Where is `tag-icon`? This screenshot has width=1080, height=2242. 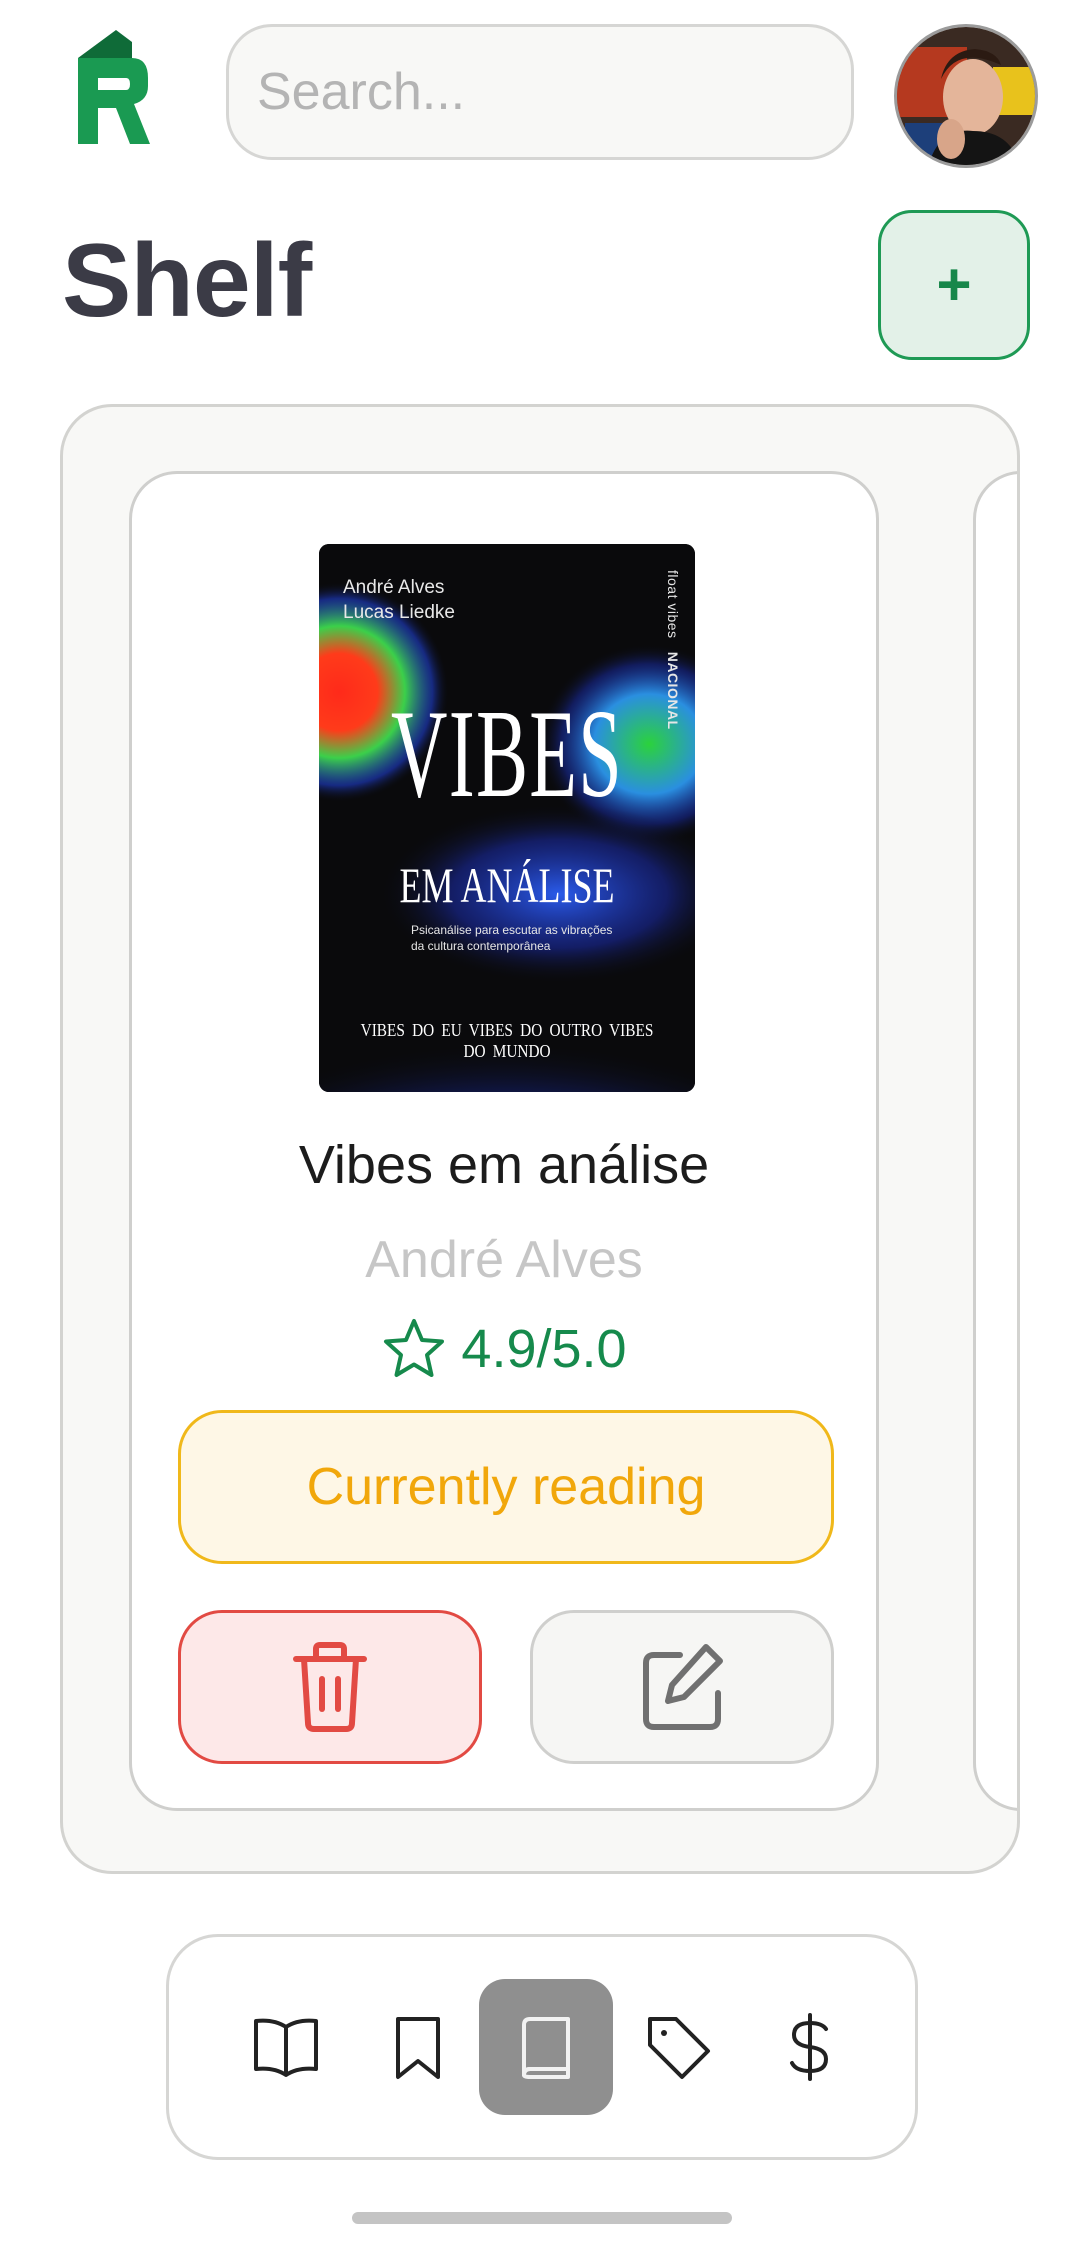 tag-icon is located at coordinates (679, 2048).